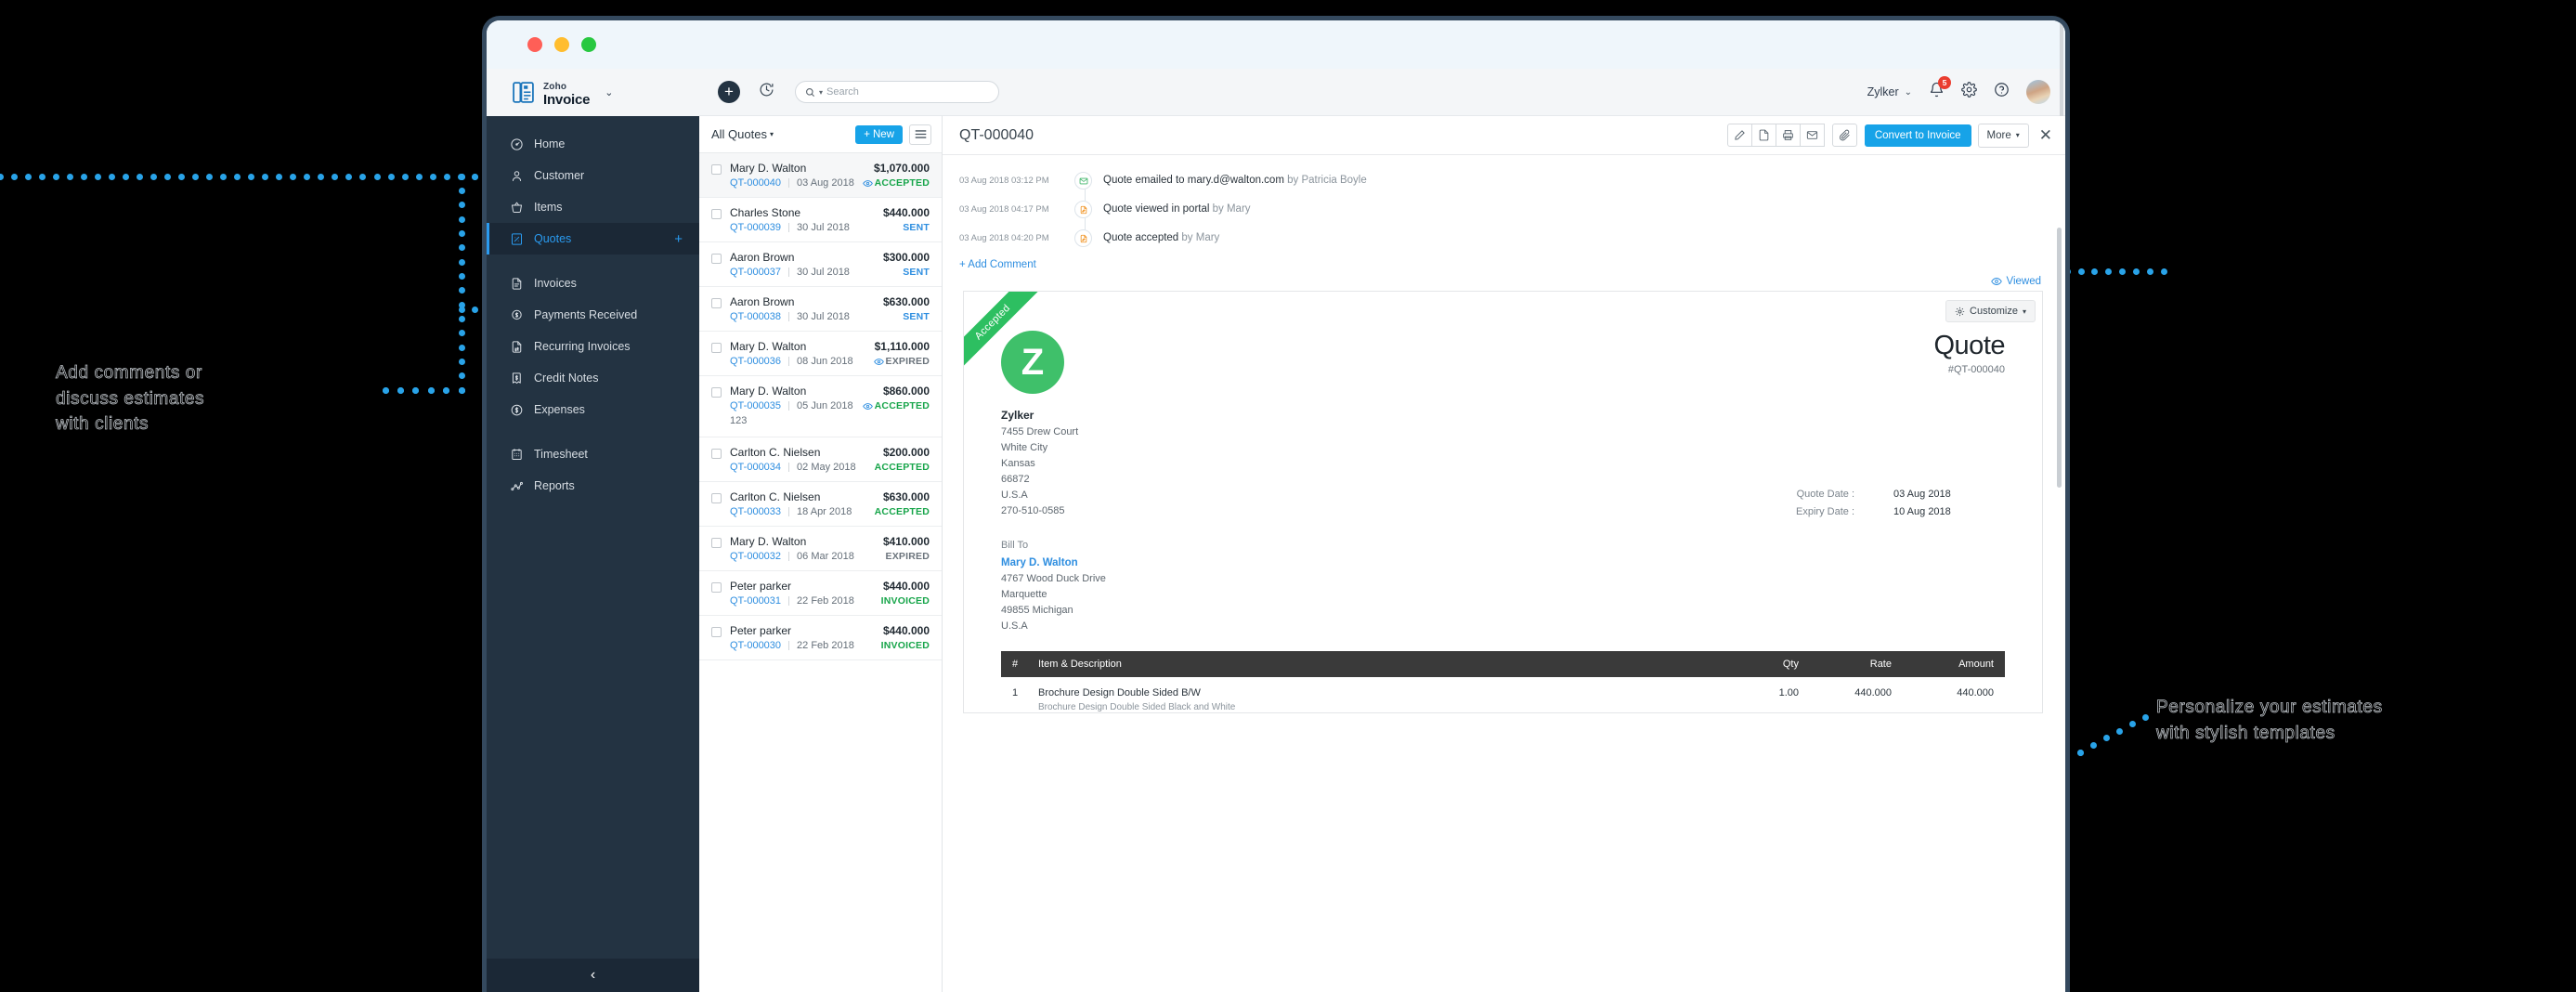 The height and width of the screenshot is (992, 2576). I want to click on row-quote-number: QT-000035, so click(756, 405).